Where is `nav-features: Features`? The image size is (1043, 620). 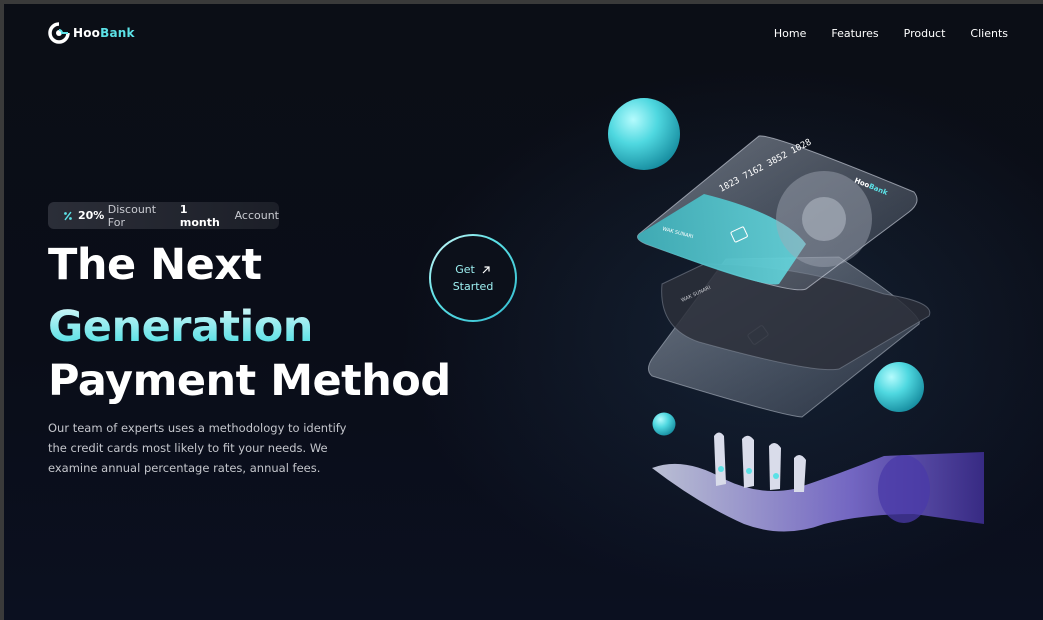 nav-features: Features is located at coordinates (854, 33).